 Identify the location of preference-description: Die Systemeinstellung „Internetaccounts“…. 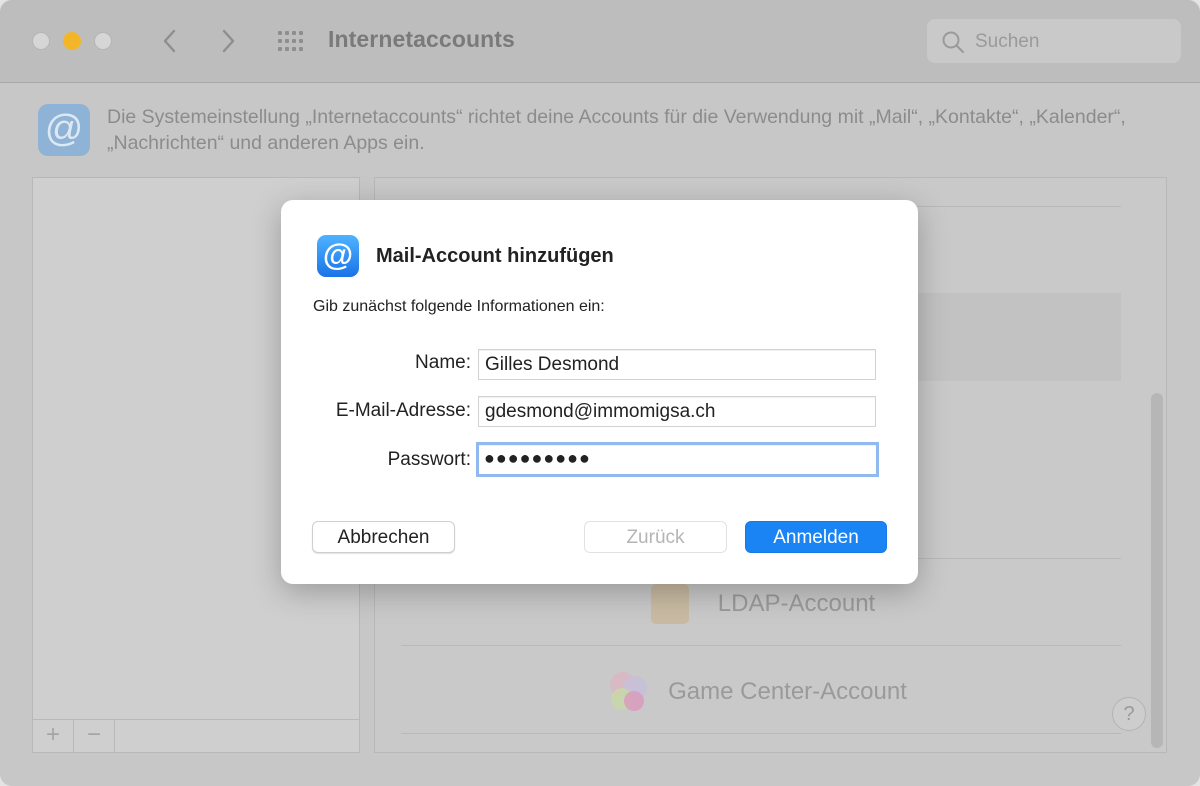
(616, 130).